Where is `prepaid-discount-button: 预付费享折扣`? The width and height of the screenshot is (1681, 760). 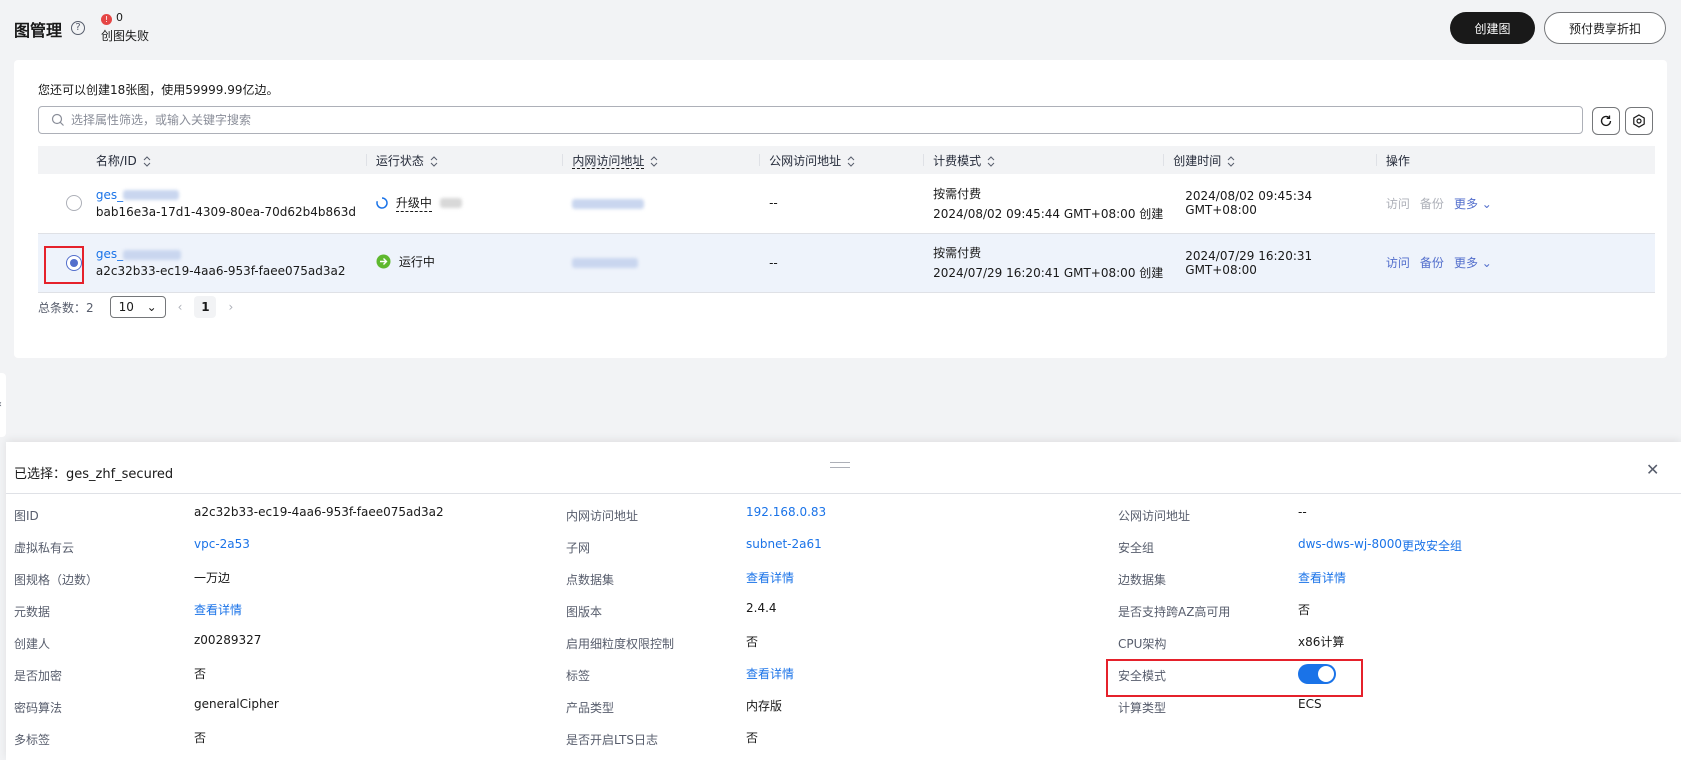 prepaid-discount-button: 预付费享折扣 is located at coordinates (1605, 28).